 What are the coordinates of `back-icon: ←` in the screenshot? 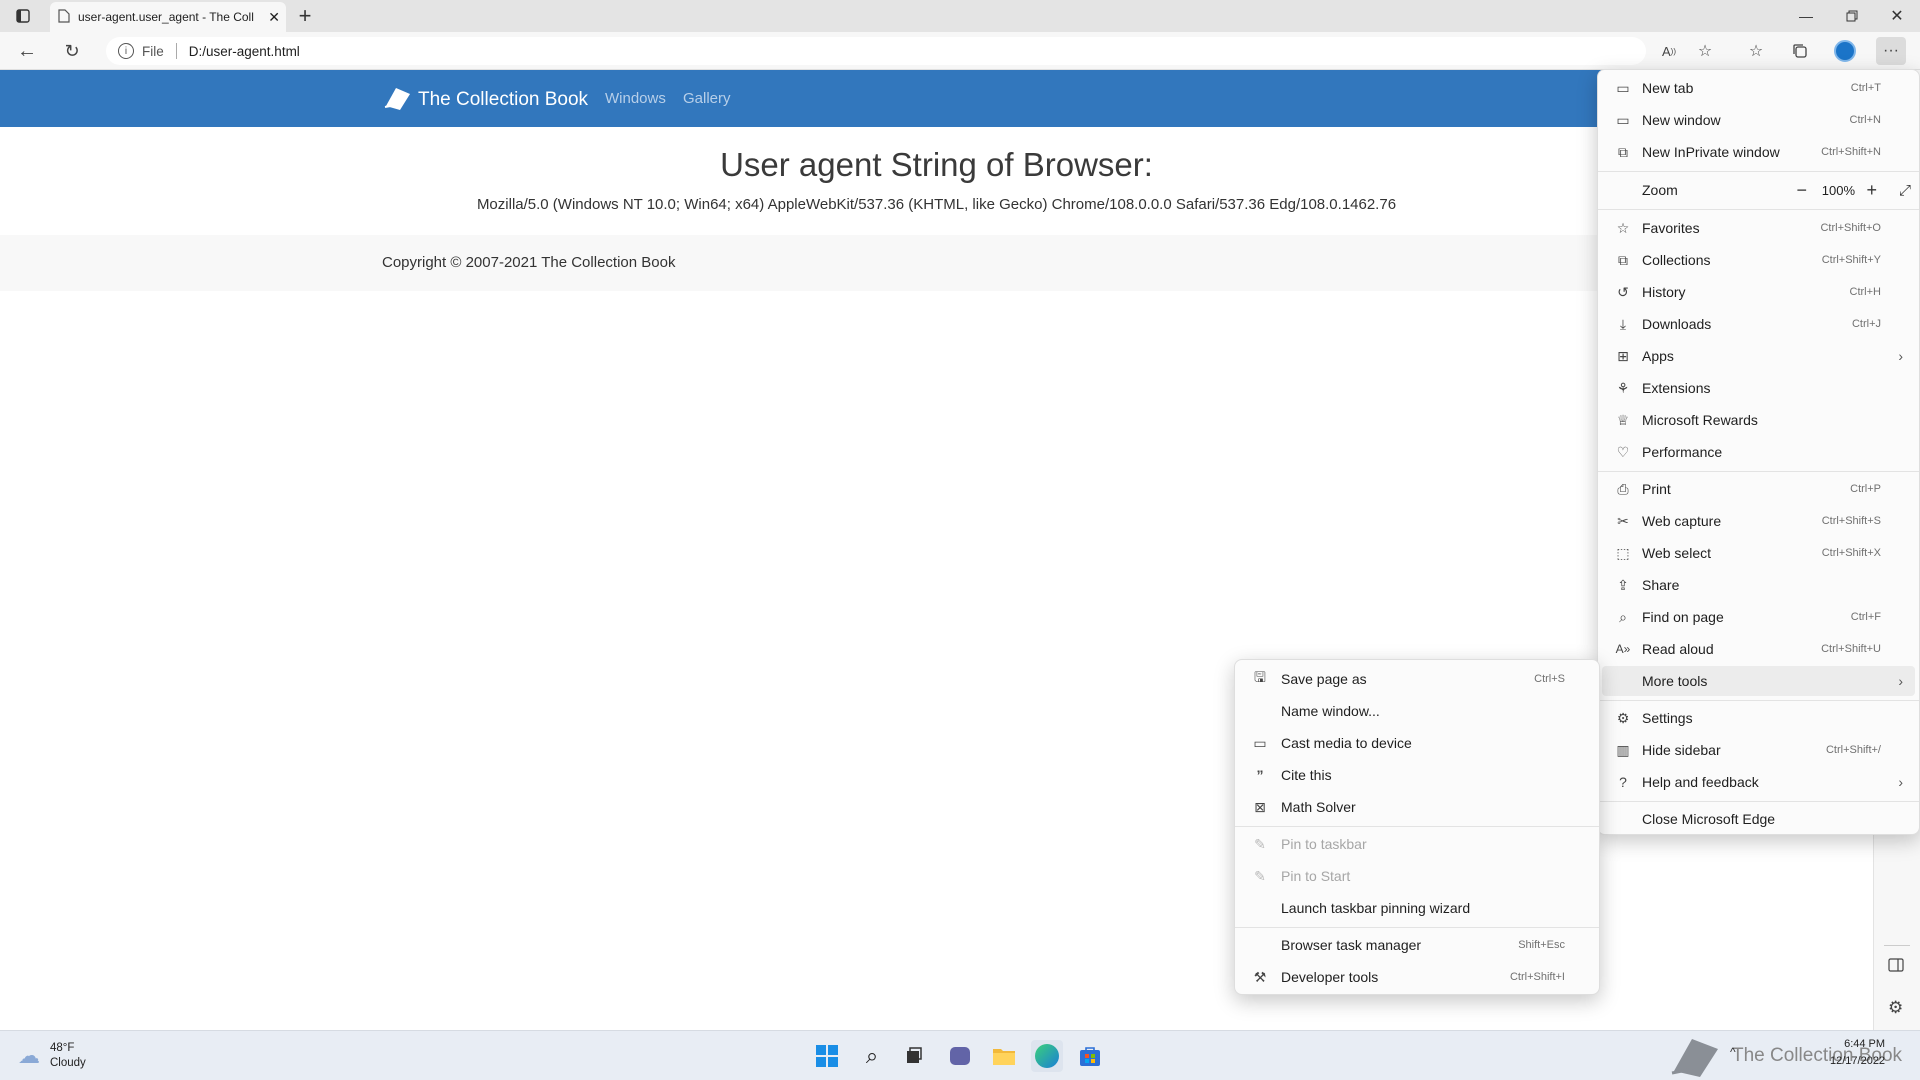 It's located at (27, 51).